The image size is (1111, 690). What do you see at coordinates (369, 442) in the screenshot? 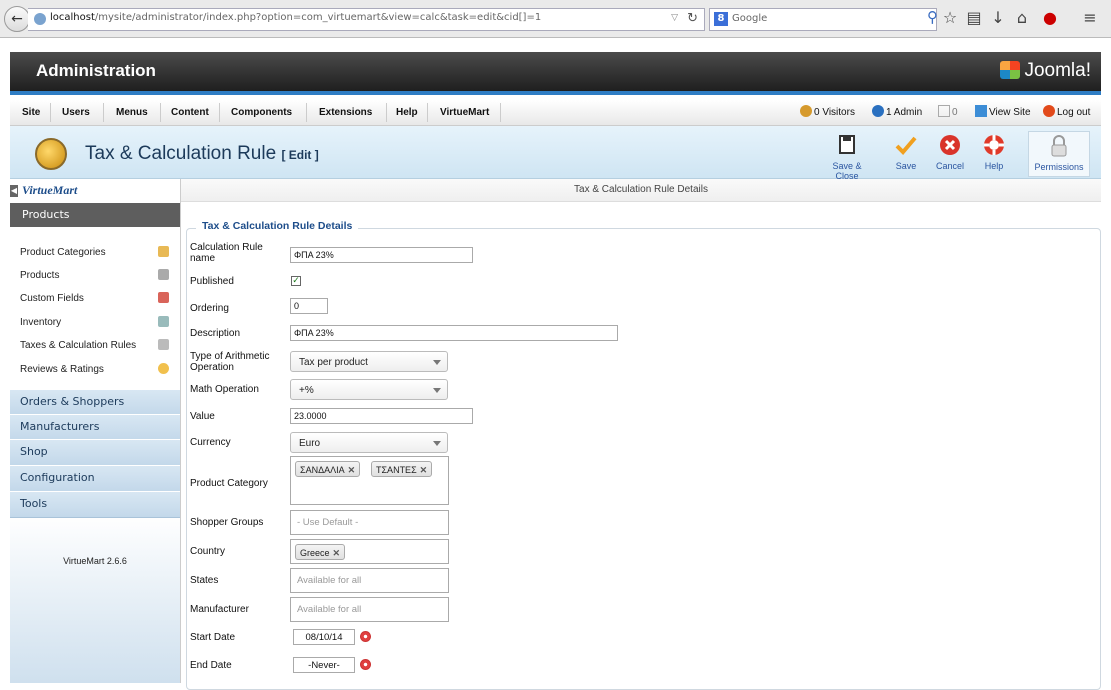
I see `currency-select: Euro` at bounding box center [369, 442].